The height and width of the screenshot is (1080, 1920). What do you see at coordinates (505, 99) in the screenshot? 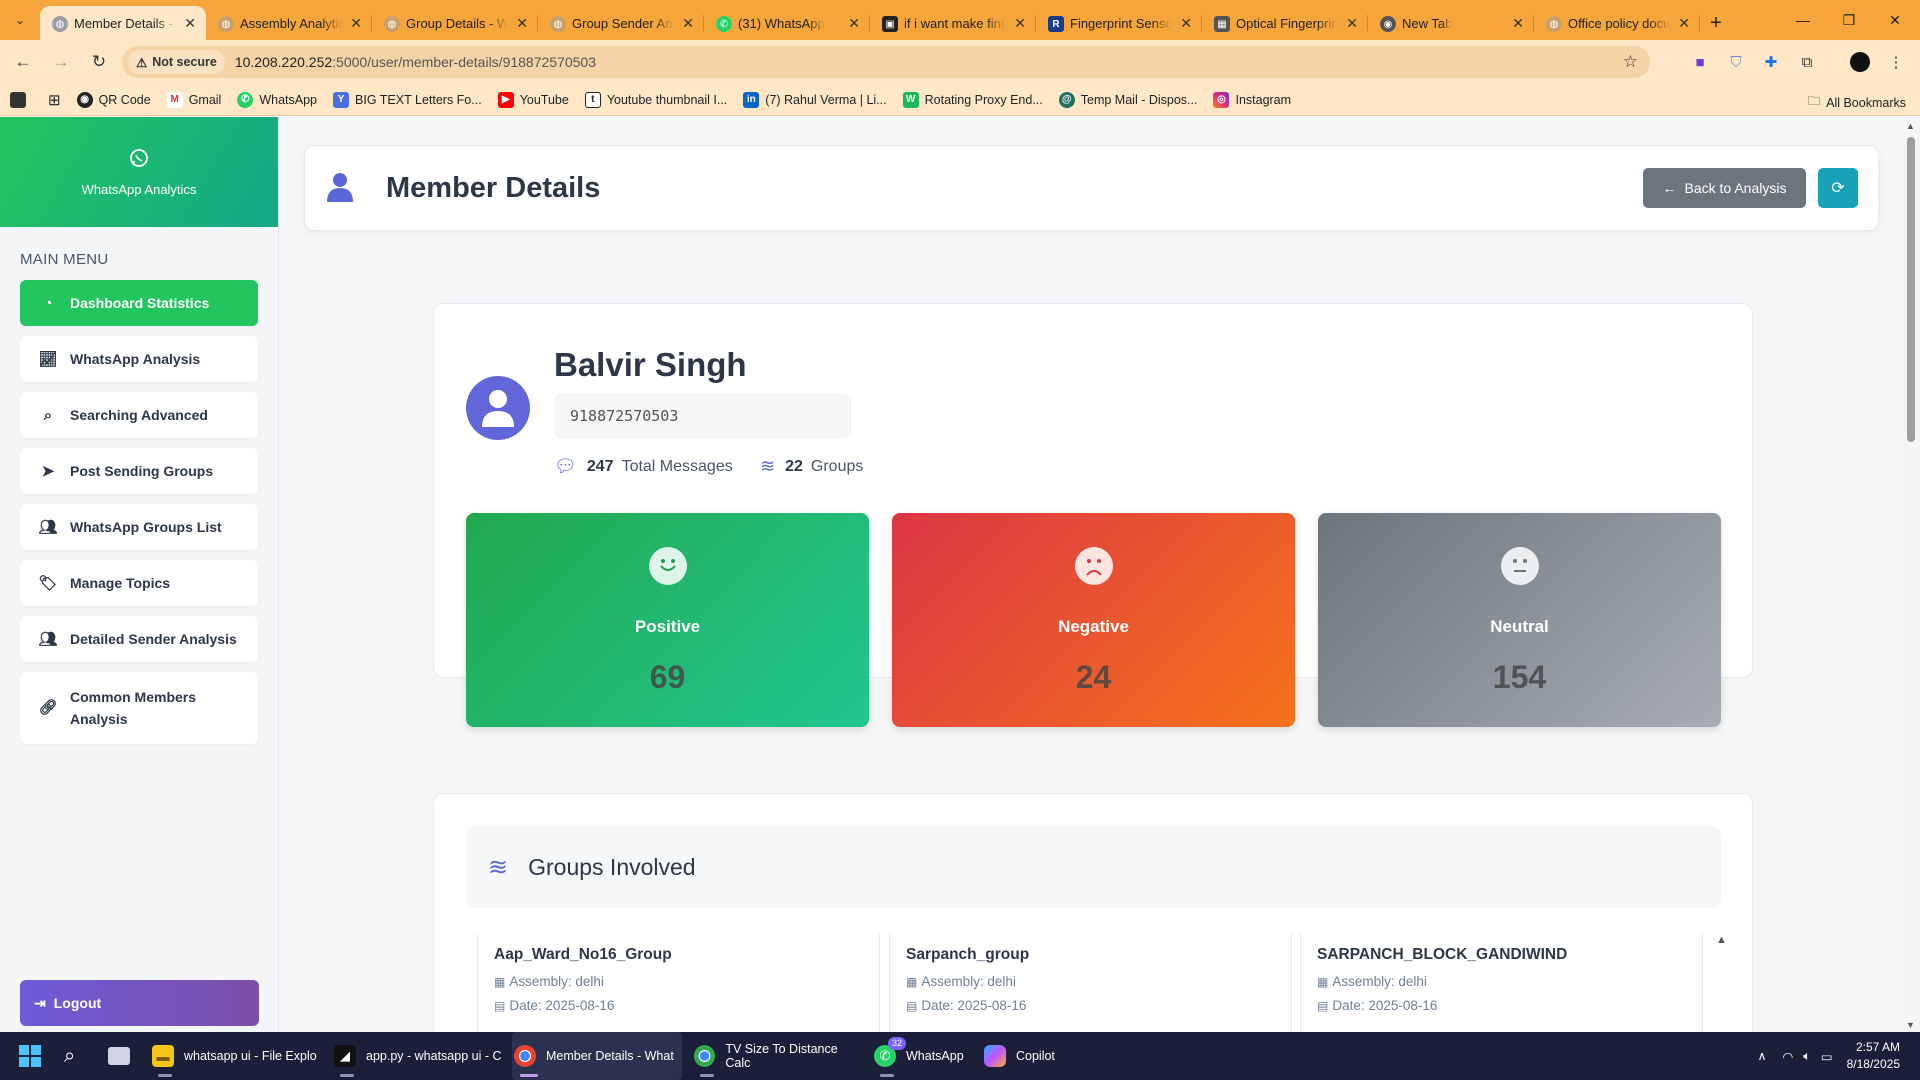
I see `youtube-icon: ▶` at bounding box center [505, 99].